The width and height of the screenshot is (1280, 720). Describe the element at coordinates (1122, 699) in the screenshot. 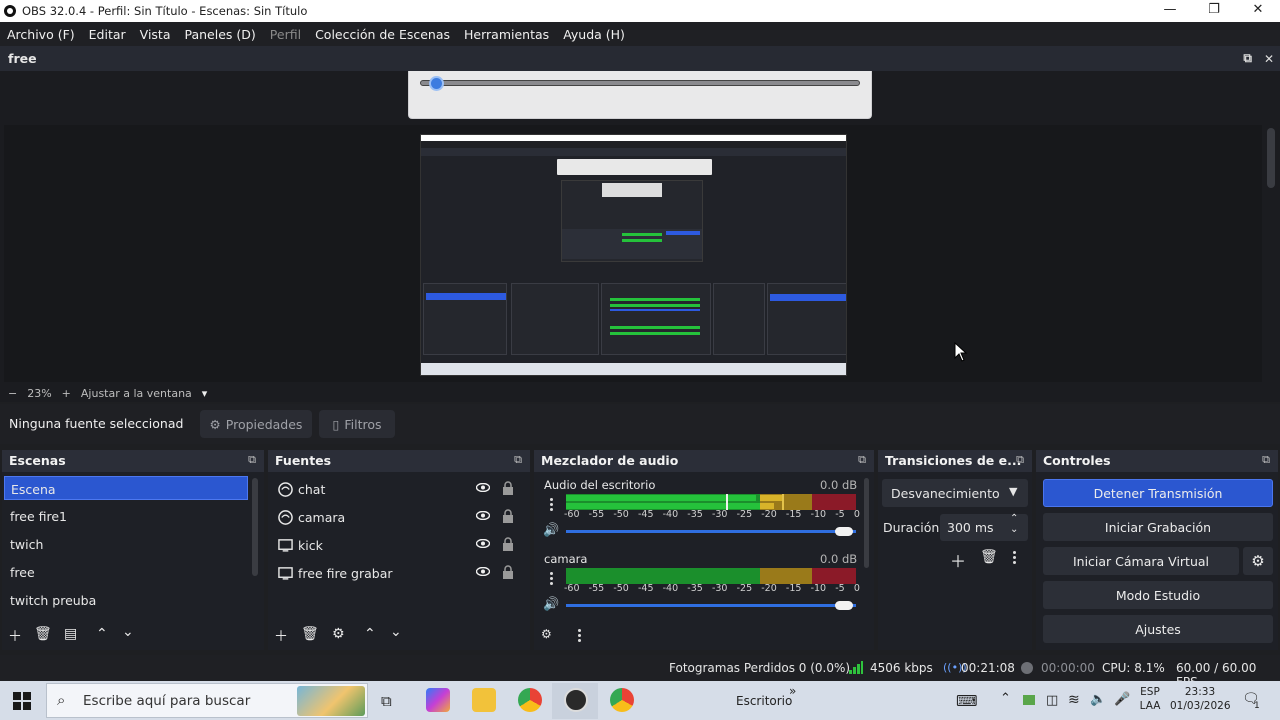

I see `microphone-icon: 🎤` at that location.